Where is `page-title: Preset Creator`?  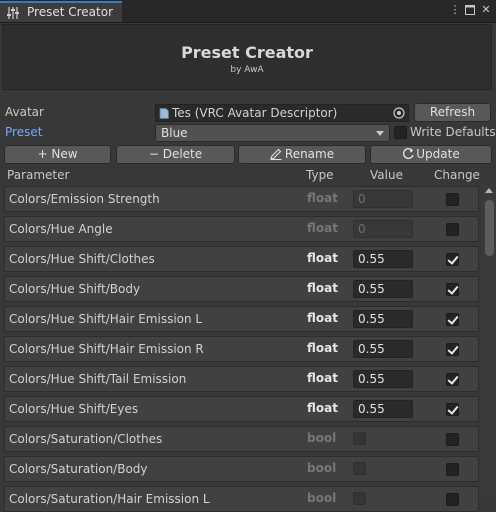 page-title: Preset Creator is located at coordinates (247, 52).